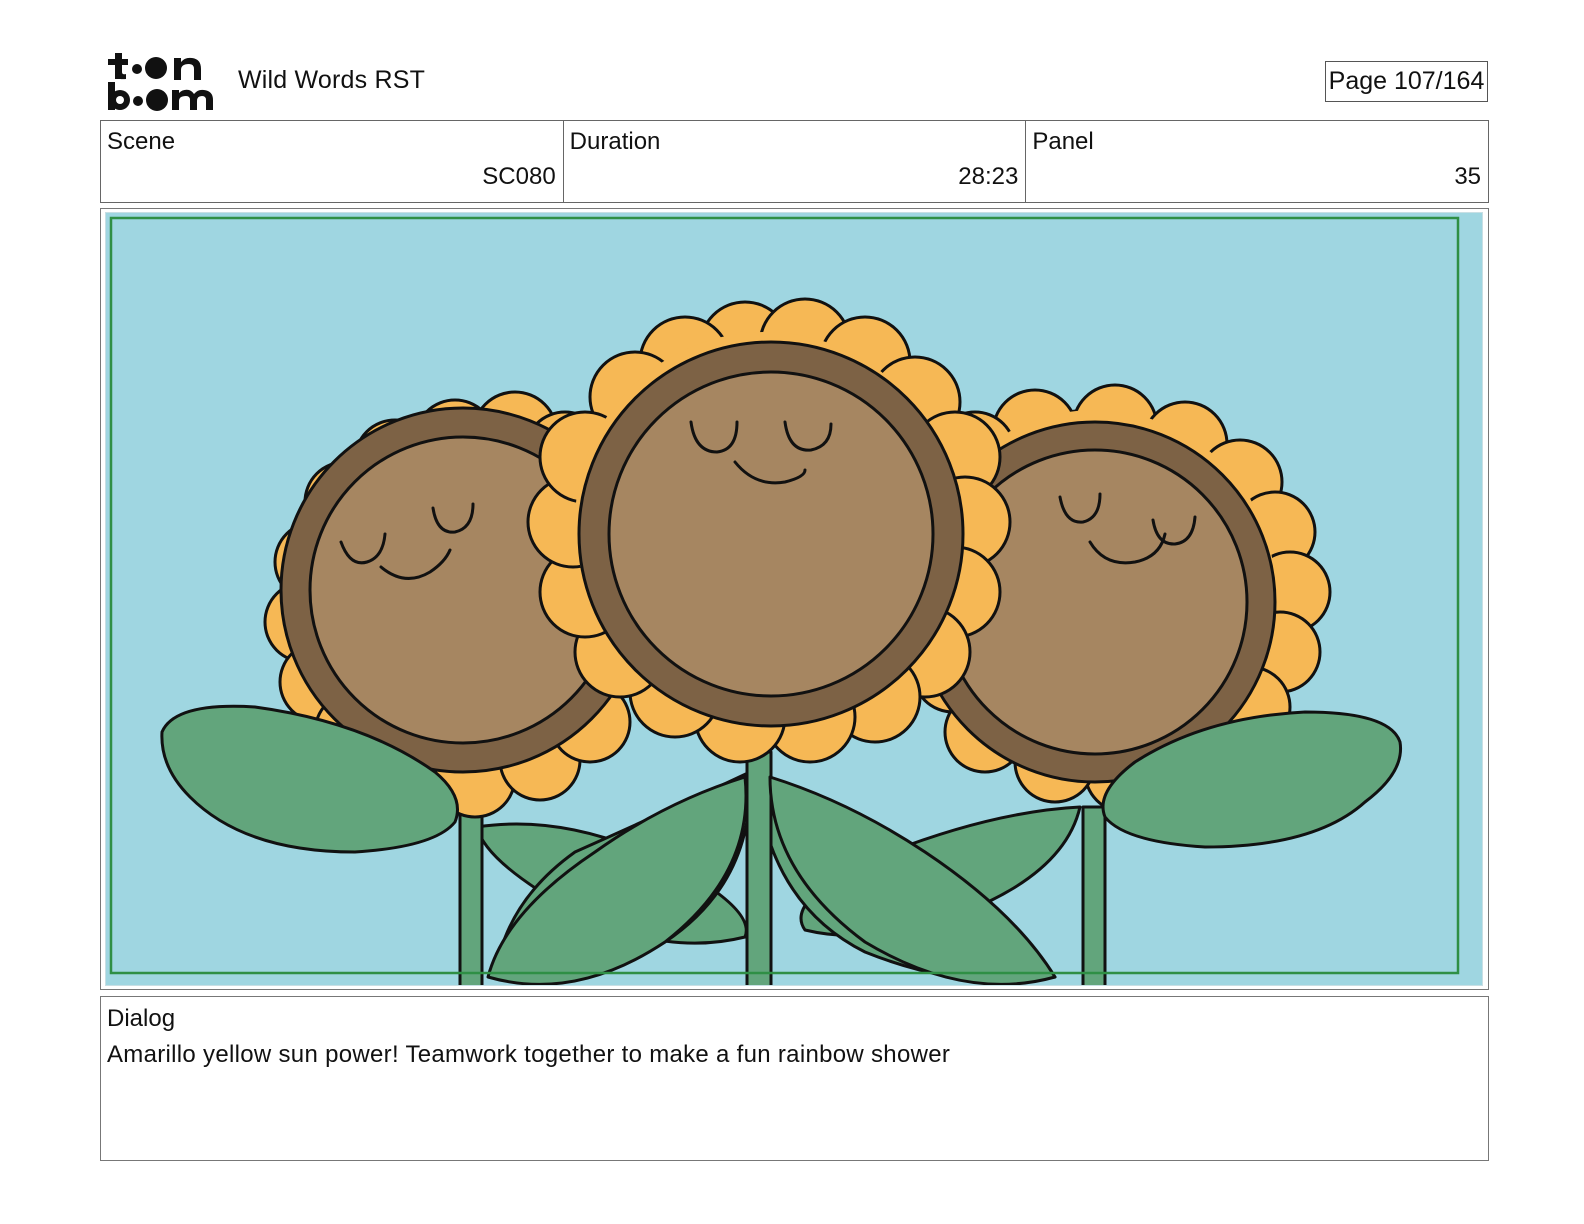 This screenshot has height=1224, width=1584. I want to click on scene-cell: Scene SC080, so click(332, 161).